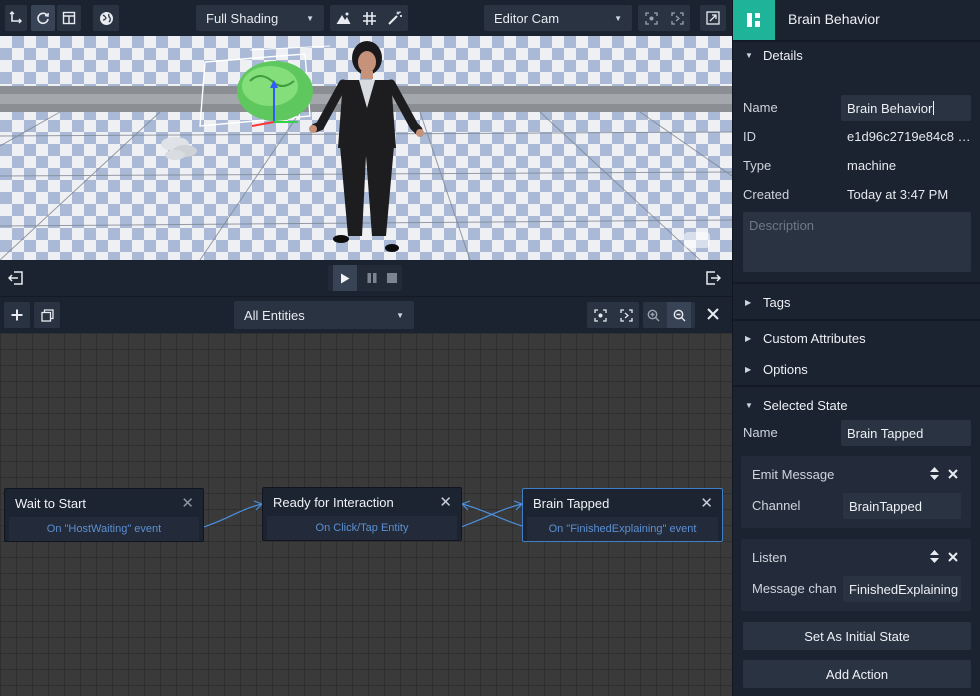  Describe the element at coordinates (898, 194) in the screenshot. I see `created-value: Today at 3:47 PM` at that location.